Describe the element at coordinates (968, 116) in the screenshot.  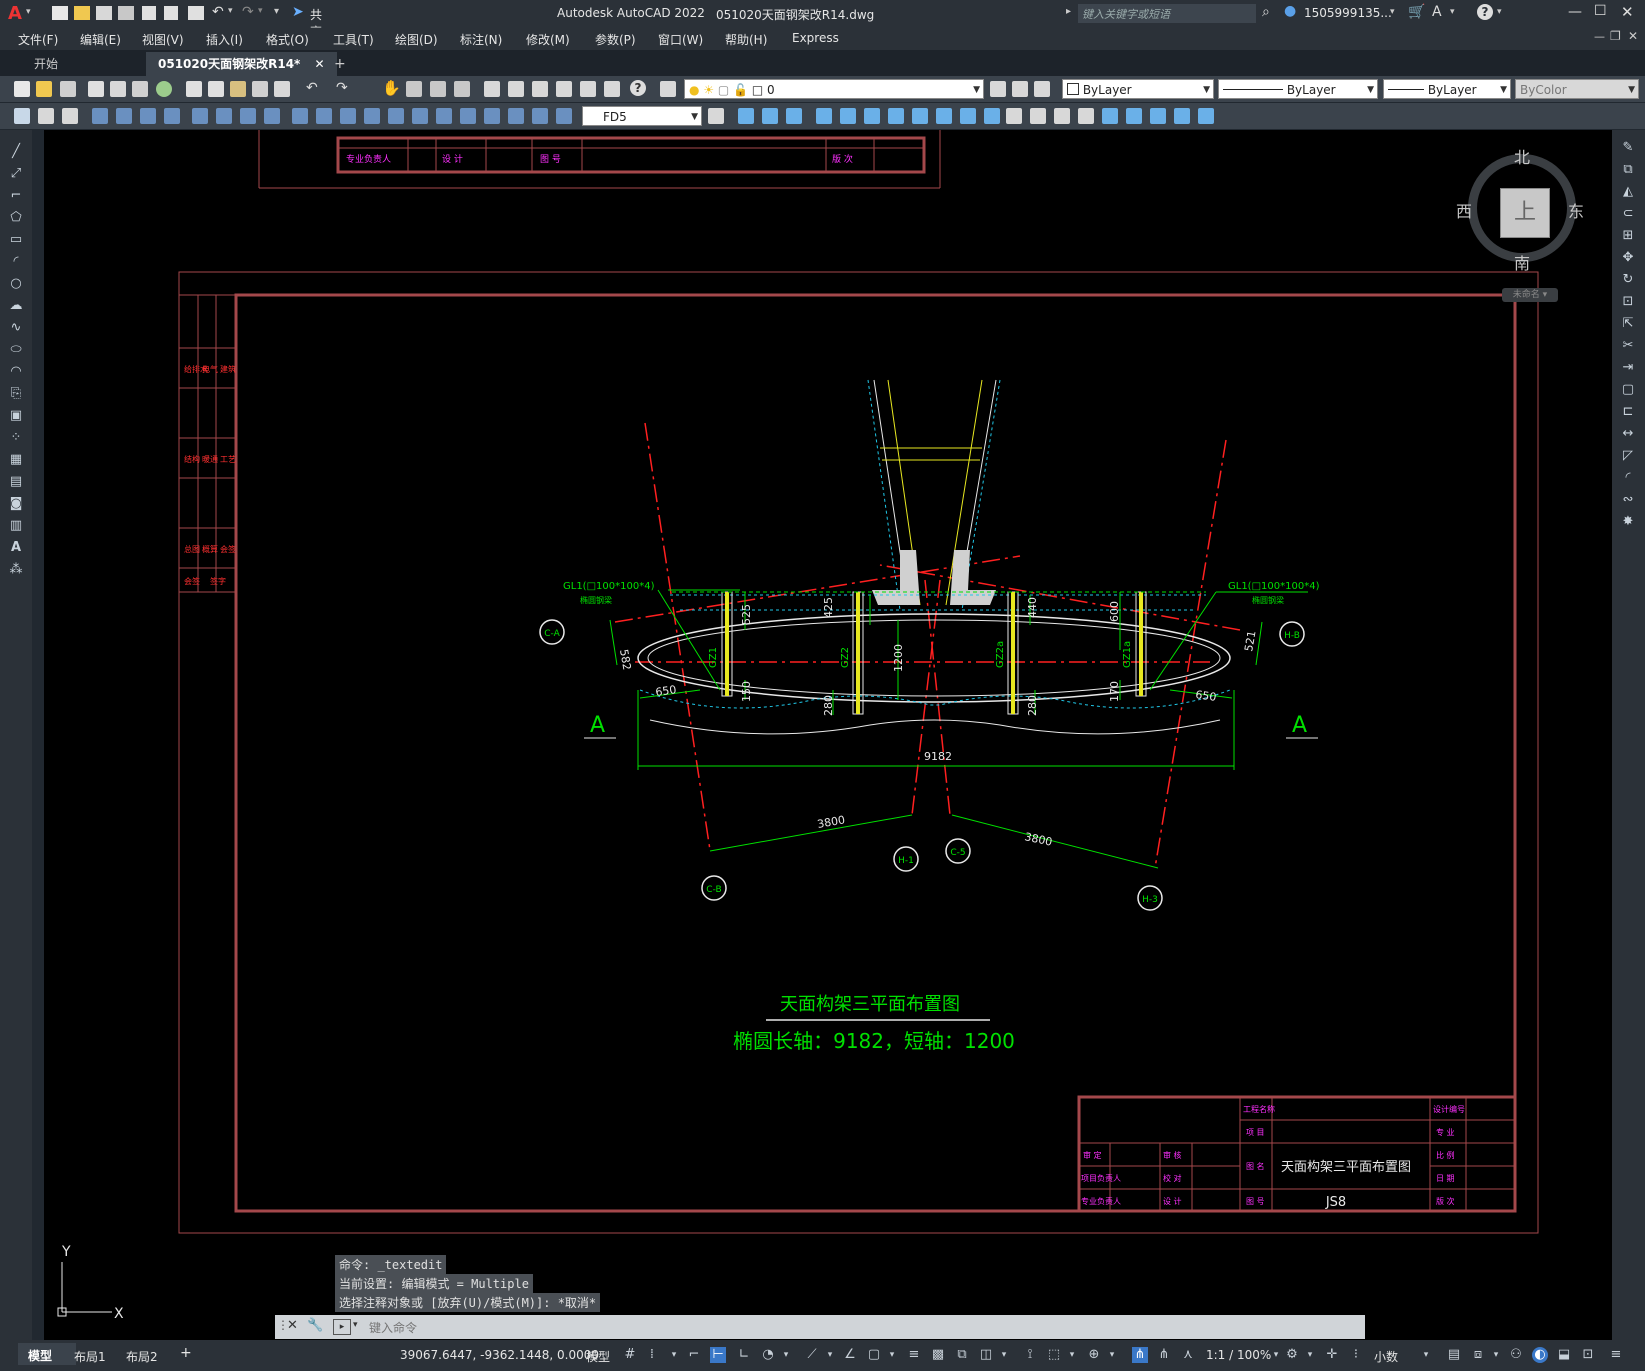
I see `view-tool-10-icon` at that location.